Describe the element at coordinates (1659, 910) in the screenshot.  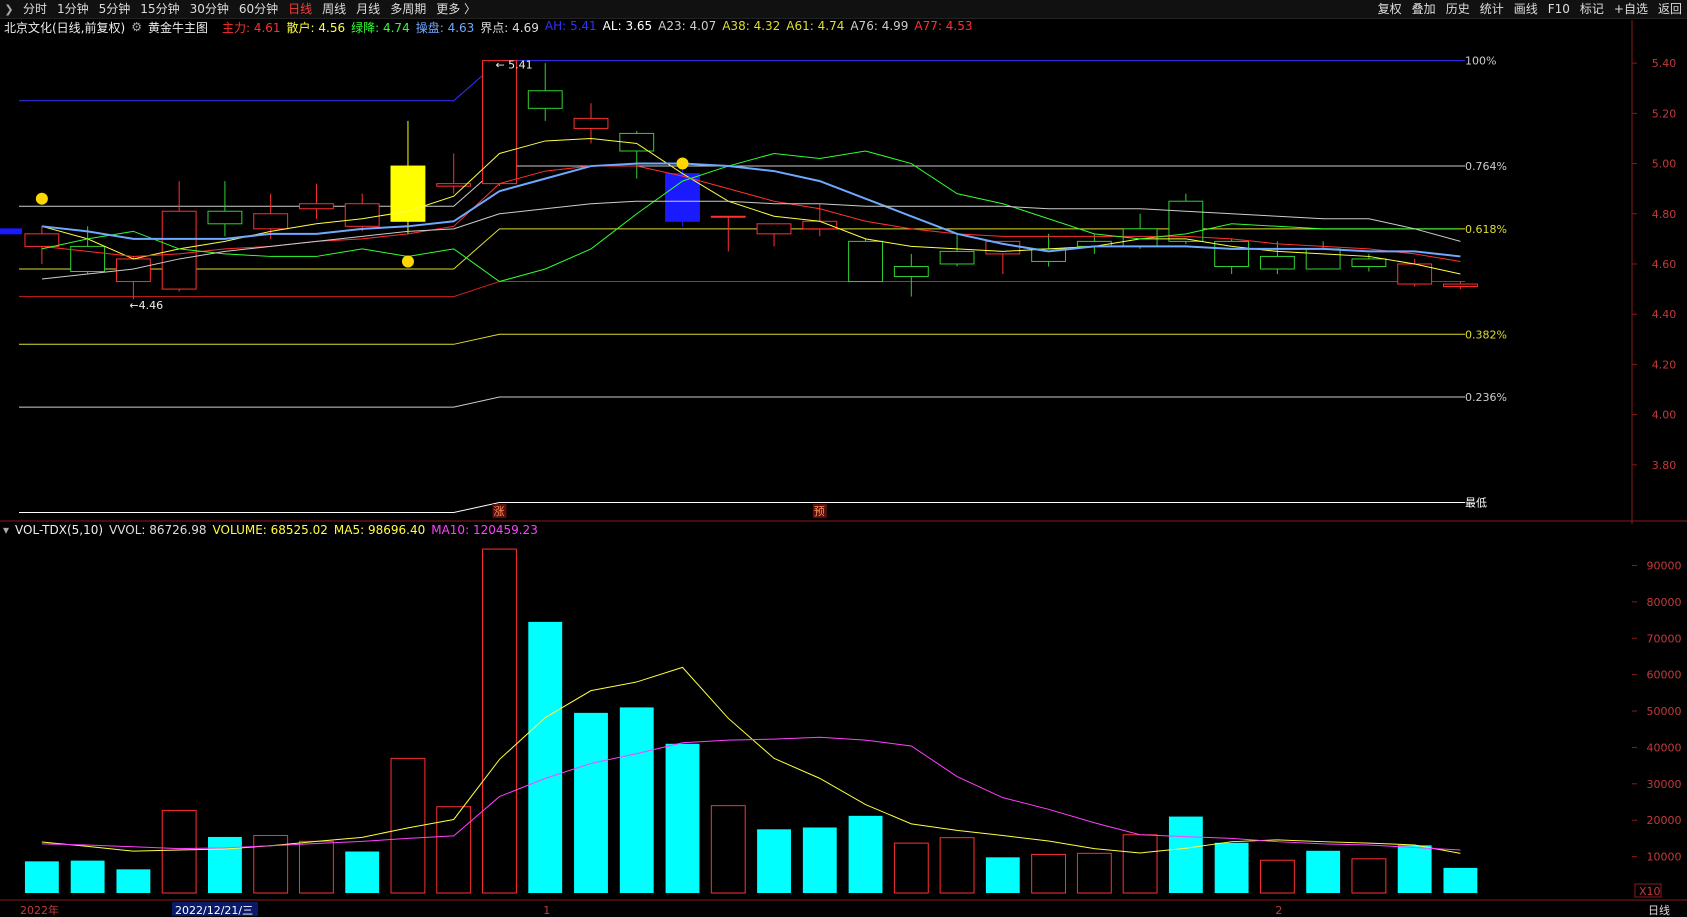
I see `period-label: 日线` at that location.